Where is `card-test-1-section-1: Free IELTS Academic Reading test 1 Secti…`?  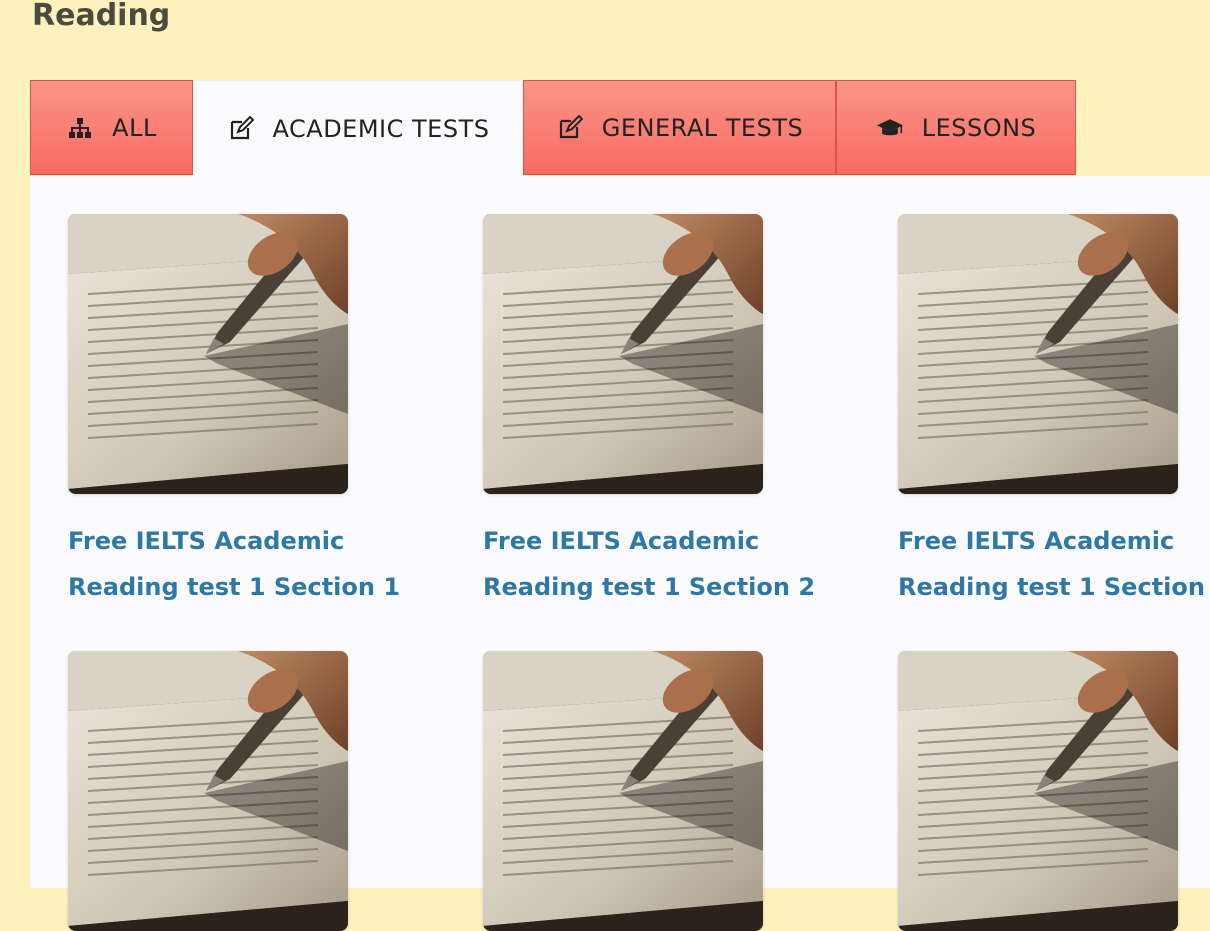
card-test-1-section-1: Free IELTS Academic Reading test 1 Secti… is located at coordinates (234, 412).